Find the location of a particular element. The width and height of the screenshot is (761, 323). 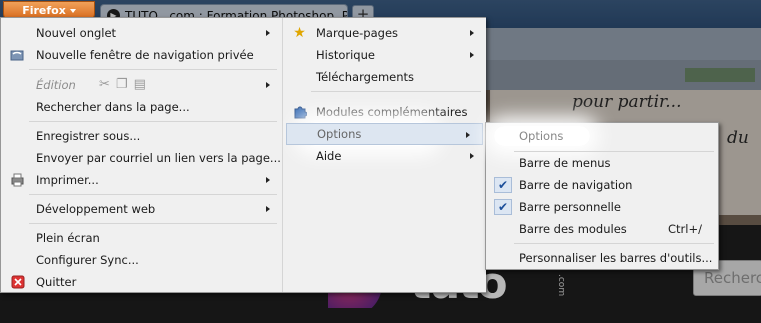

menu-item-quit: Quitter is located at coordinates (141, 282).